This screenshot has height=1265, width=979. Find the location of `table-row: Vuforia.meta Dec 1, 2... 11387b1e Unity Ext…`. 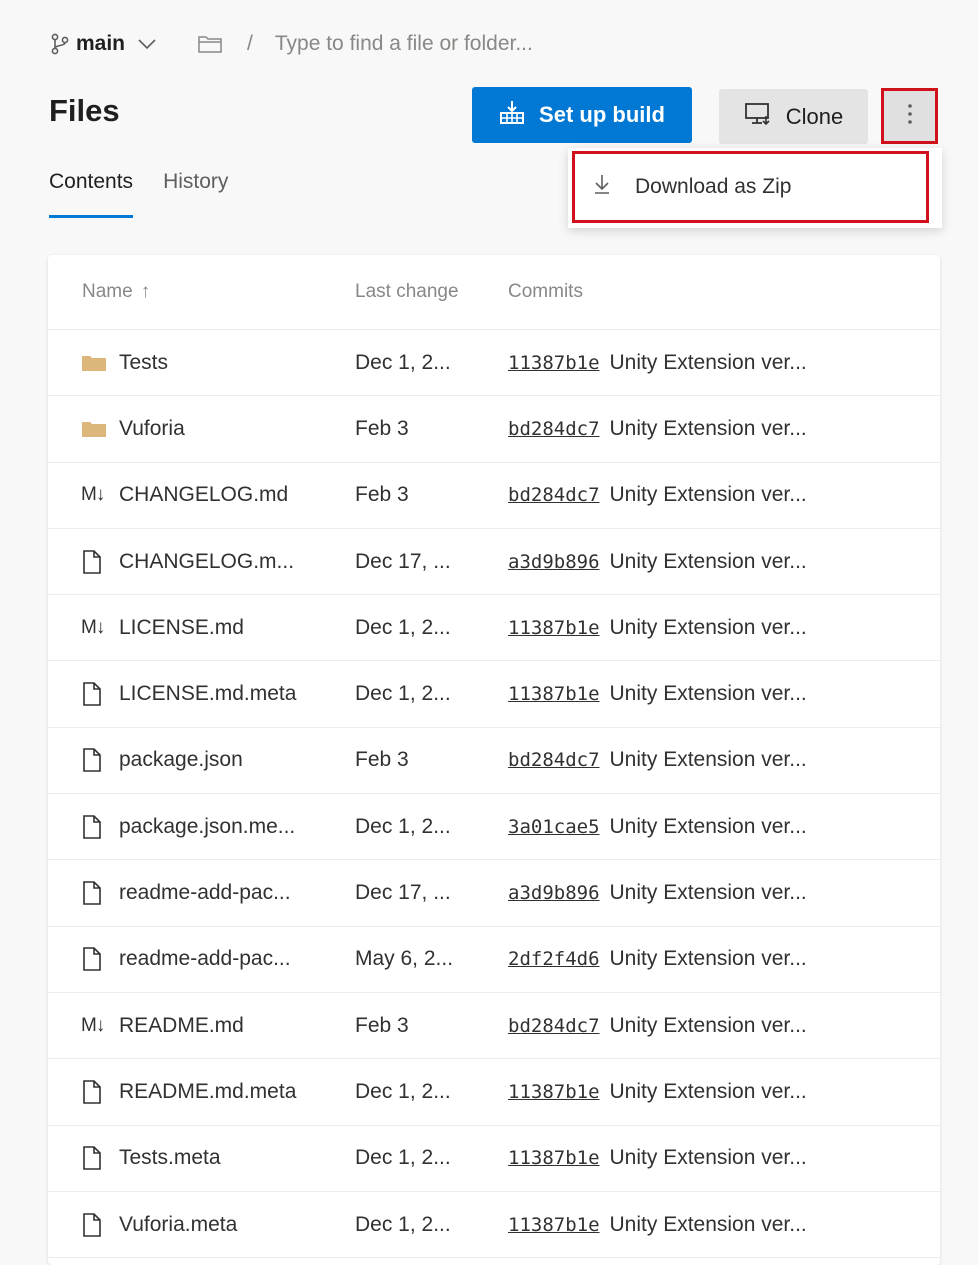

table-row: Vuforia.meta Dec 1, 2... 11387b1e Unity Ext… is located at coordinates (494, 1225).